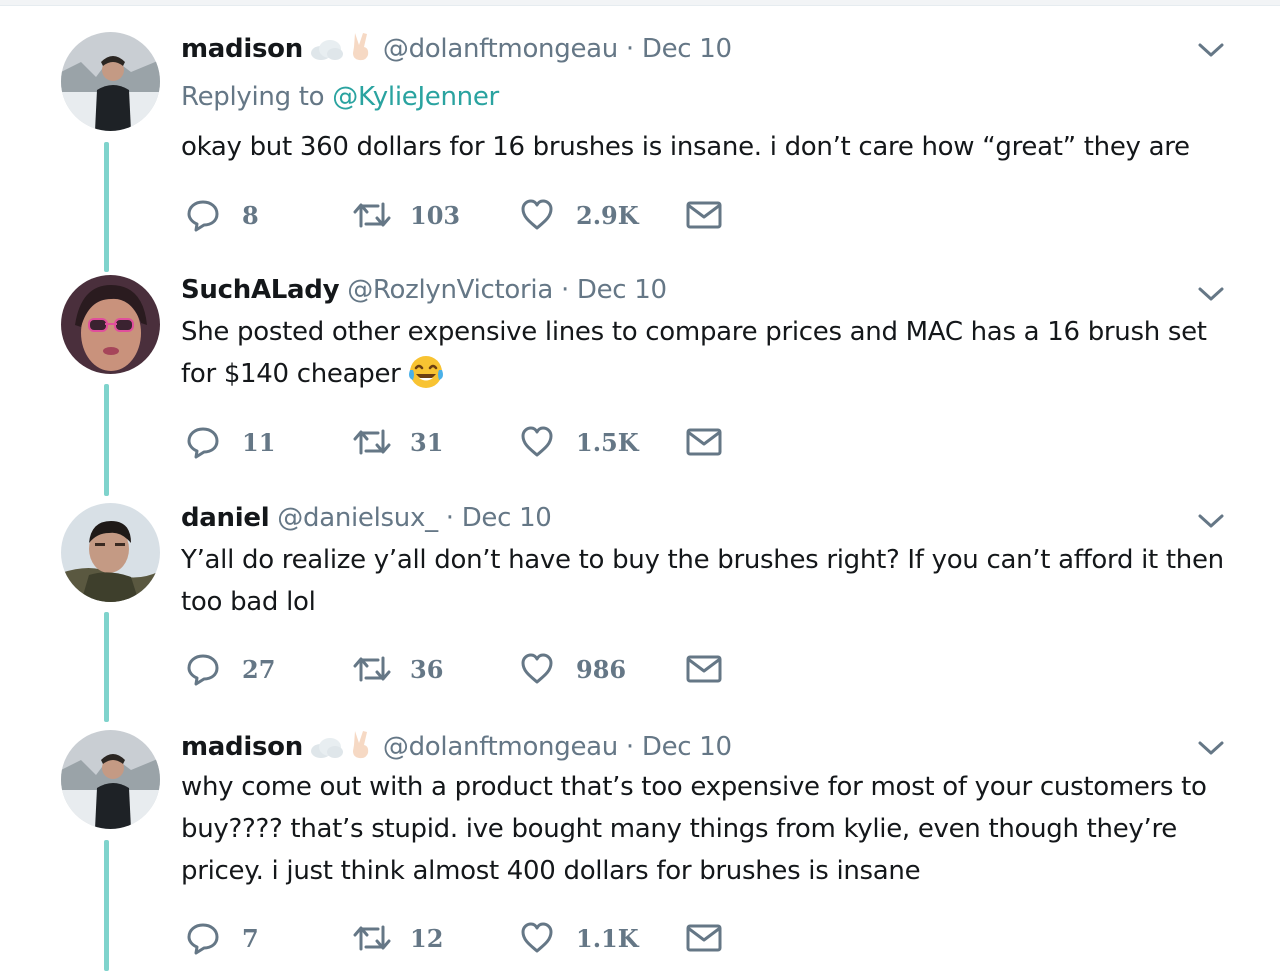  Describe the element at coordinates (450, 290) in the screenshot. I see `user-handle: @RozlynVictoria` at that location.